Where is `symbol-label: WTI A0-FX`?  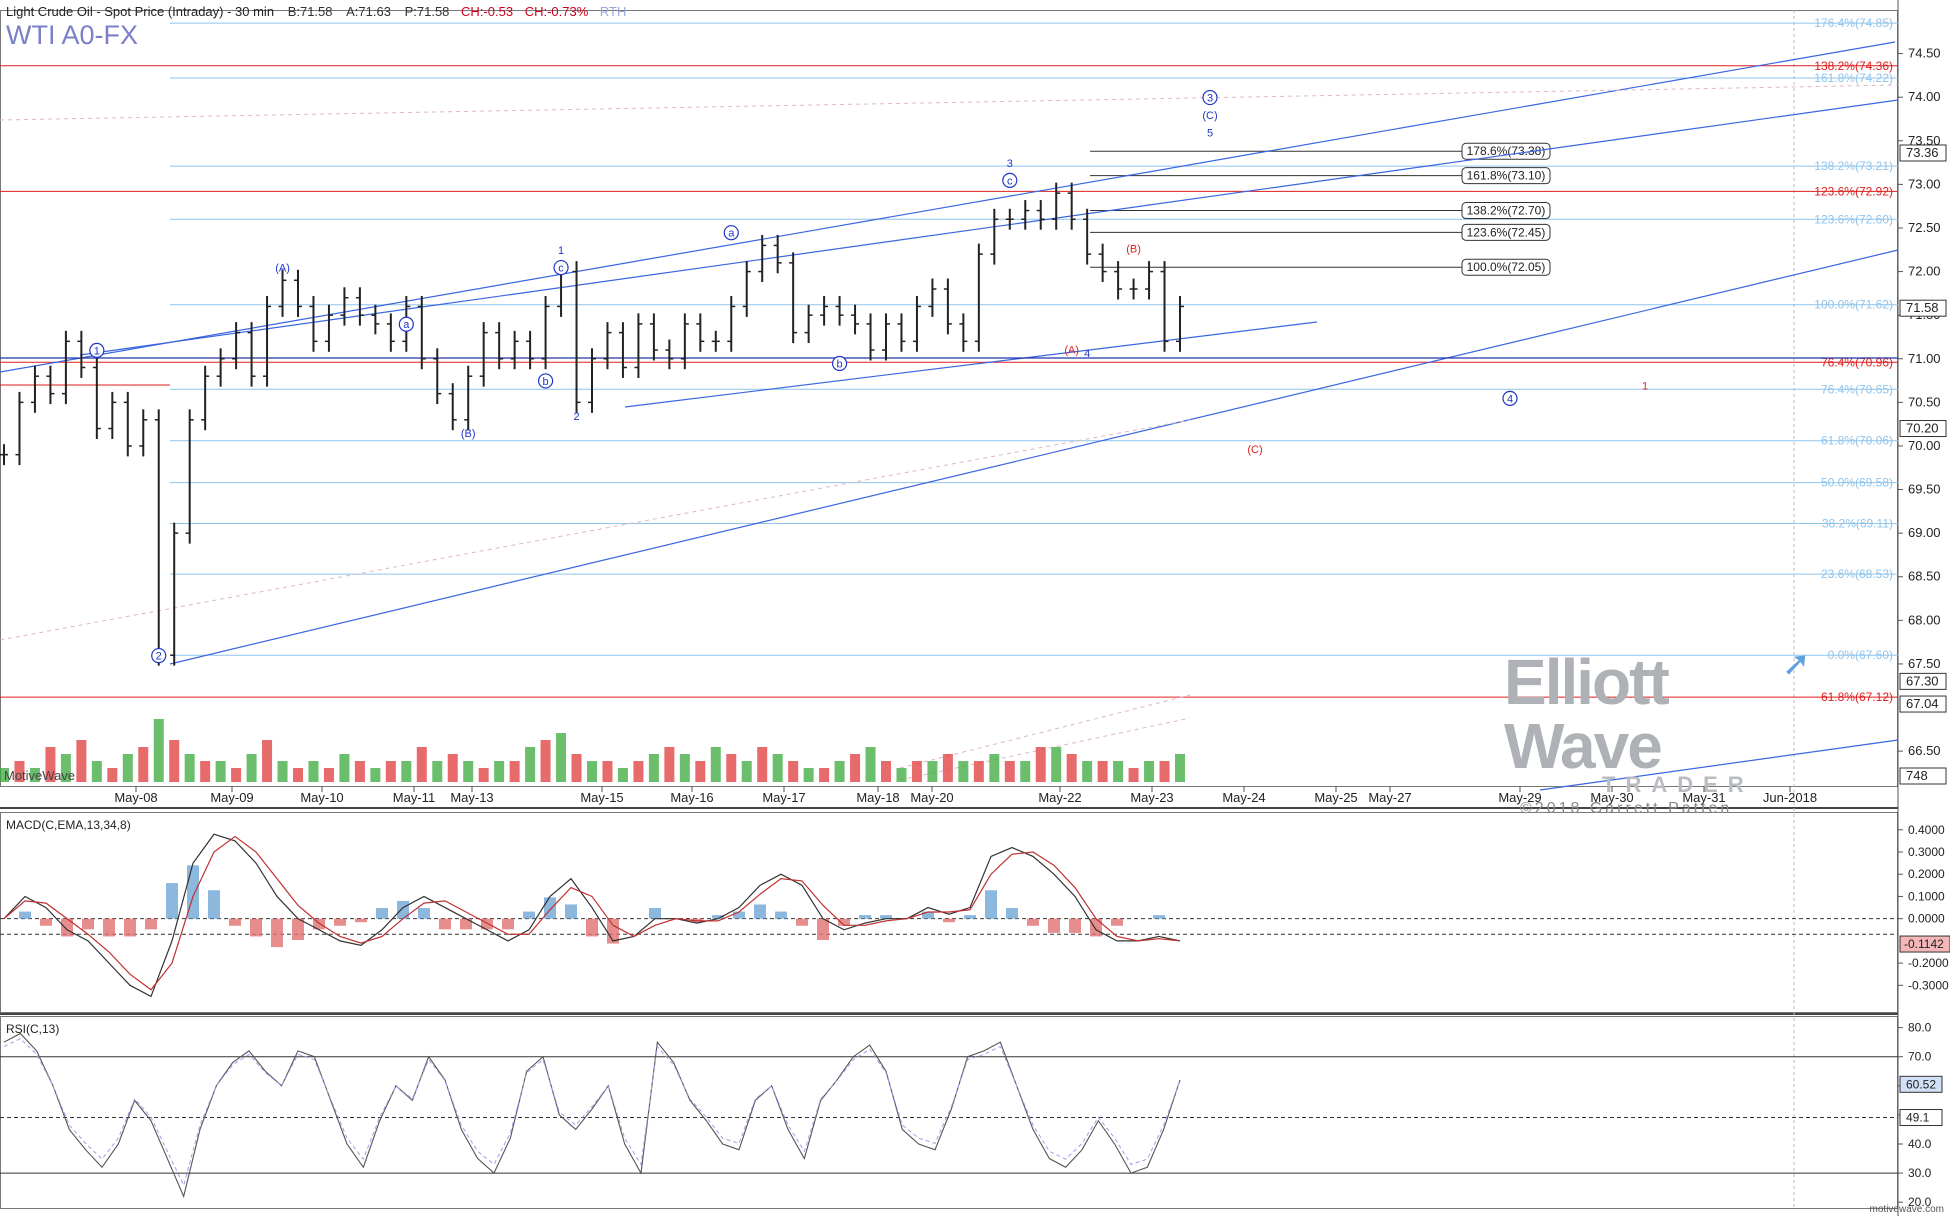 symbol-label: WTI A0-FX is located at coordinates (72, 35).